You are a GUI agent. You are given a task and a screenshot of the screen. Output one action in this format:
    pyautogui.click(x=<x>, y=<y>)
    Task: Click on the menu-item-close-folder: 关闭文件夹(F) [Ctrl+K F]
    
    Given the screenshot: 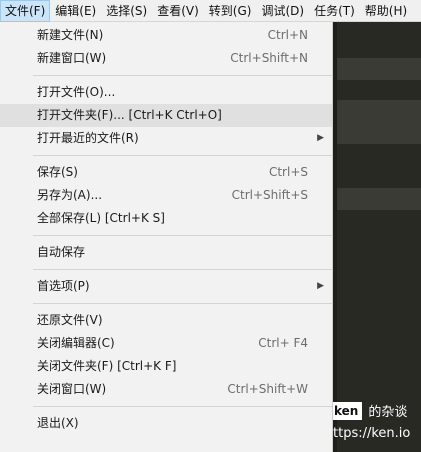 What is the action you would take?
    pyautogui.click(x=166, y=366)
    